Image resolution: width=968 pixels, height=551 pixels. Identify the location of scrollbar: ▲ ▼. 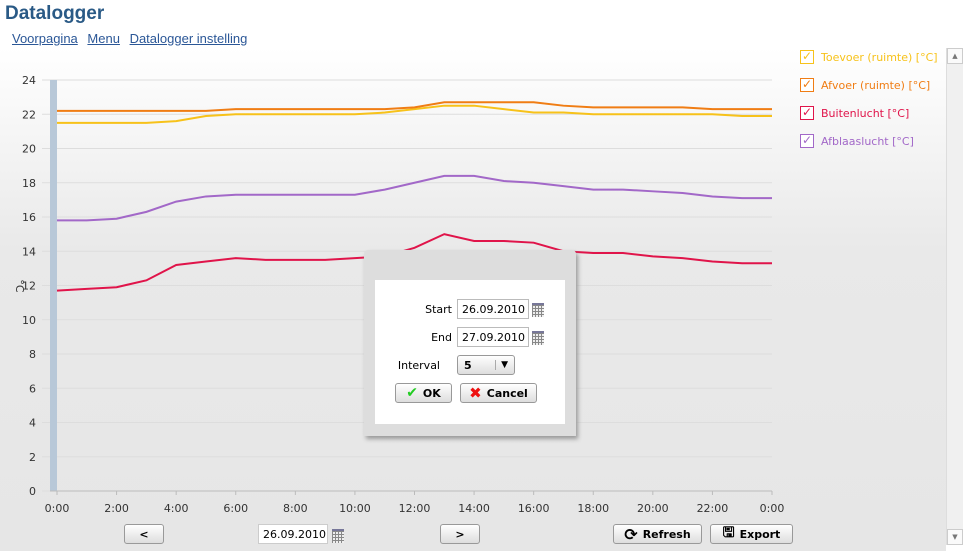
(954, 296).